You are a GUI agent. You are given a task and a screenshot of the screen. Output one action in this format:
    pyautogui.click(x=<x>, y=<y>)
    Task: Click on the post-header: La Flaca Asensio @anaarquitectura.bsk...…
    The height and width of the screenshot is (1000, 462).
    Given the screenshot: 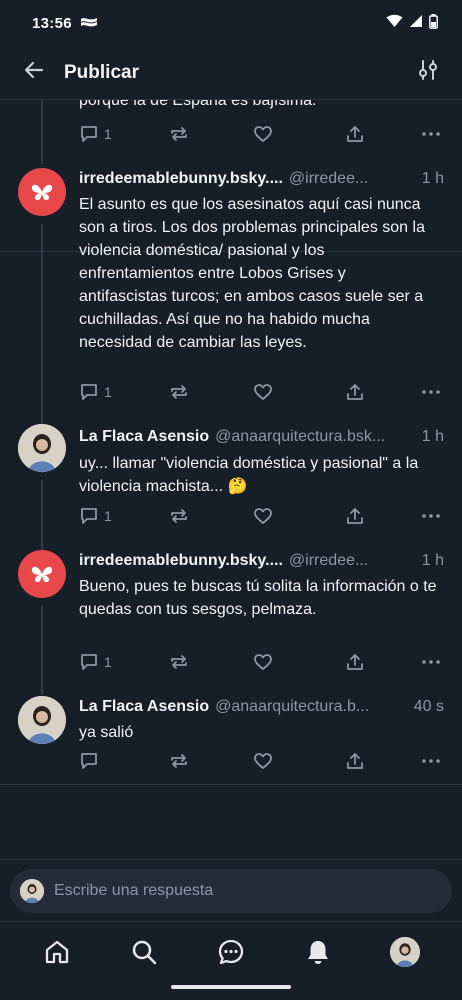 What is the action you would take?
    pyautogui.click(x=261, y=437)
    